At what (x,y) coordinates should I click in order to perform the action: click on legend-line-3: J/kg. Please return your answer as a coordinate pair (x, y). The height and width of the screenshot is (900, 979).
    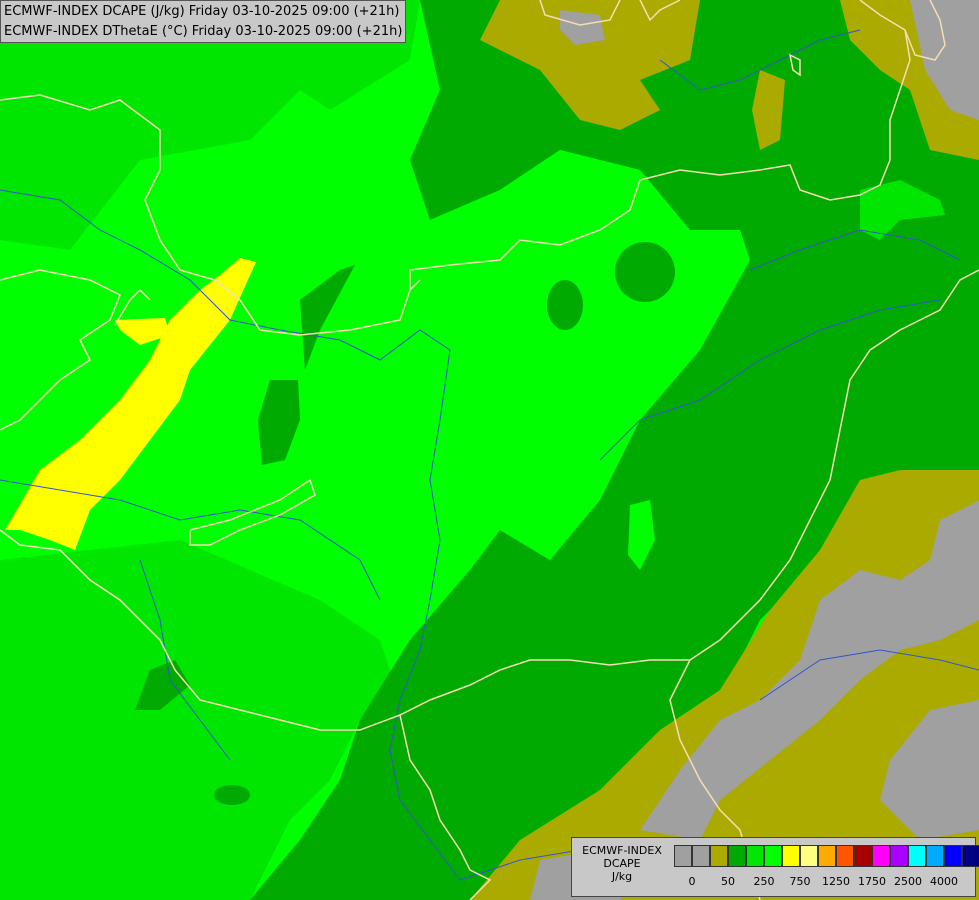
    Looking at the image, I should click on (622, 876).